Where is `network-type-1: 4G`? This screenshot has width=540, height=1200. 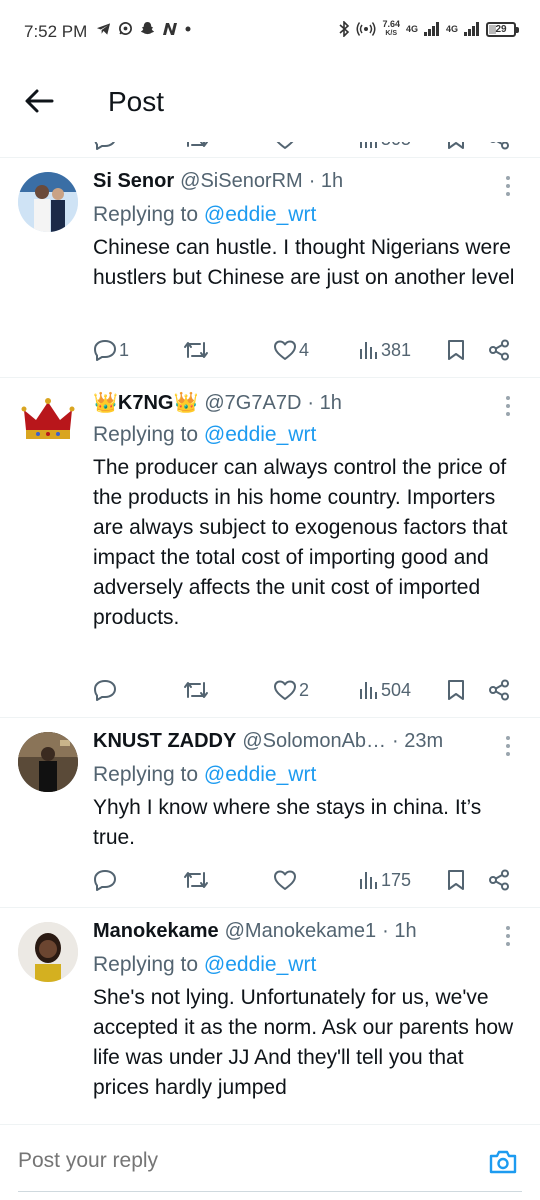 network-type-1: 4G is located at coordinates (411, 29).